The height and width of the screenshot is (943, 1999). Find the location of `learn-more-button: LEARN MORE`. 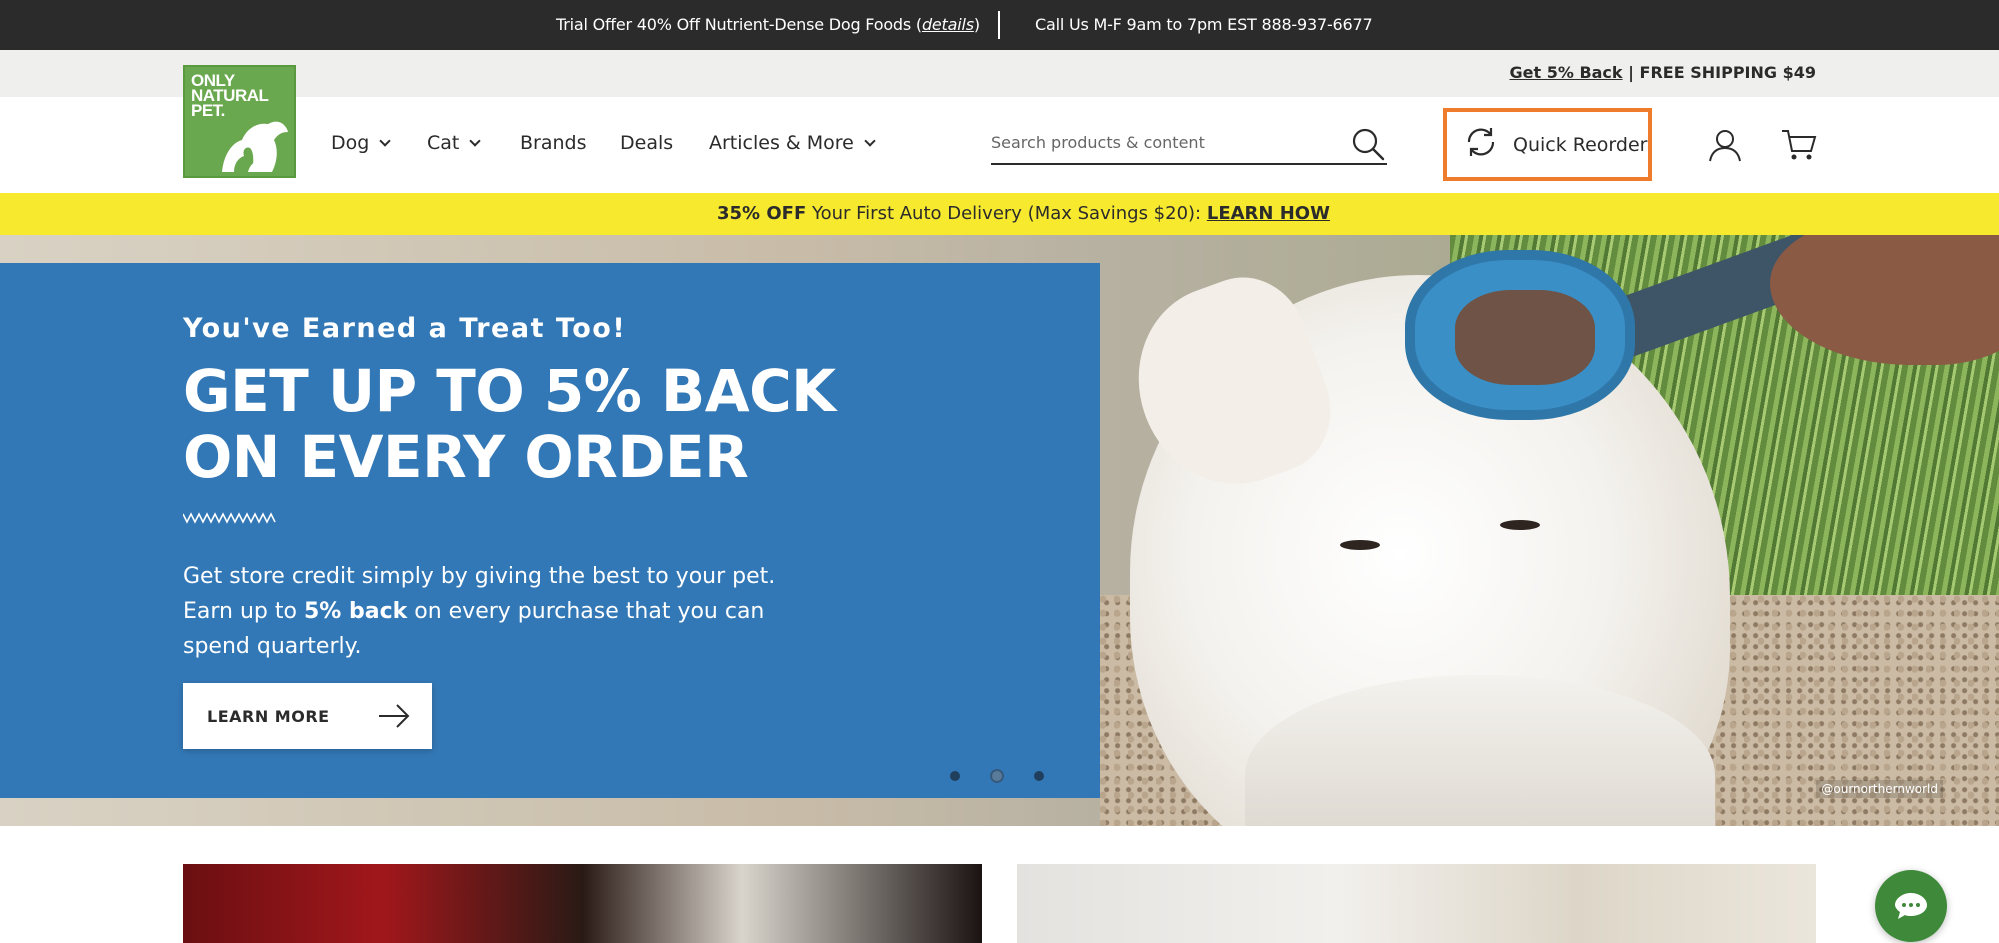

learn-more-button: LEARN MORE is located at coordinates (307, 716).